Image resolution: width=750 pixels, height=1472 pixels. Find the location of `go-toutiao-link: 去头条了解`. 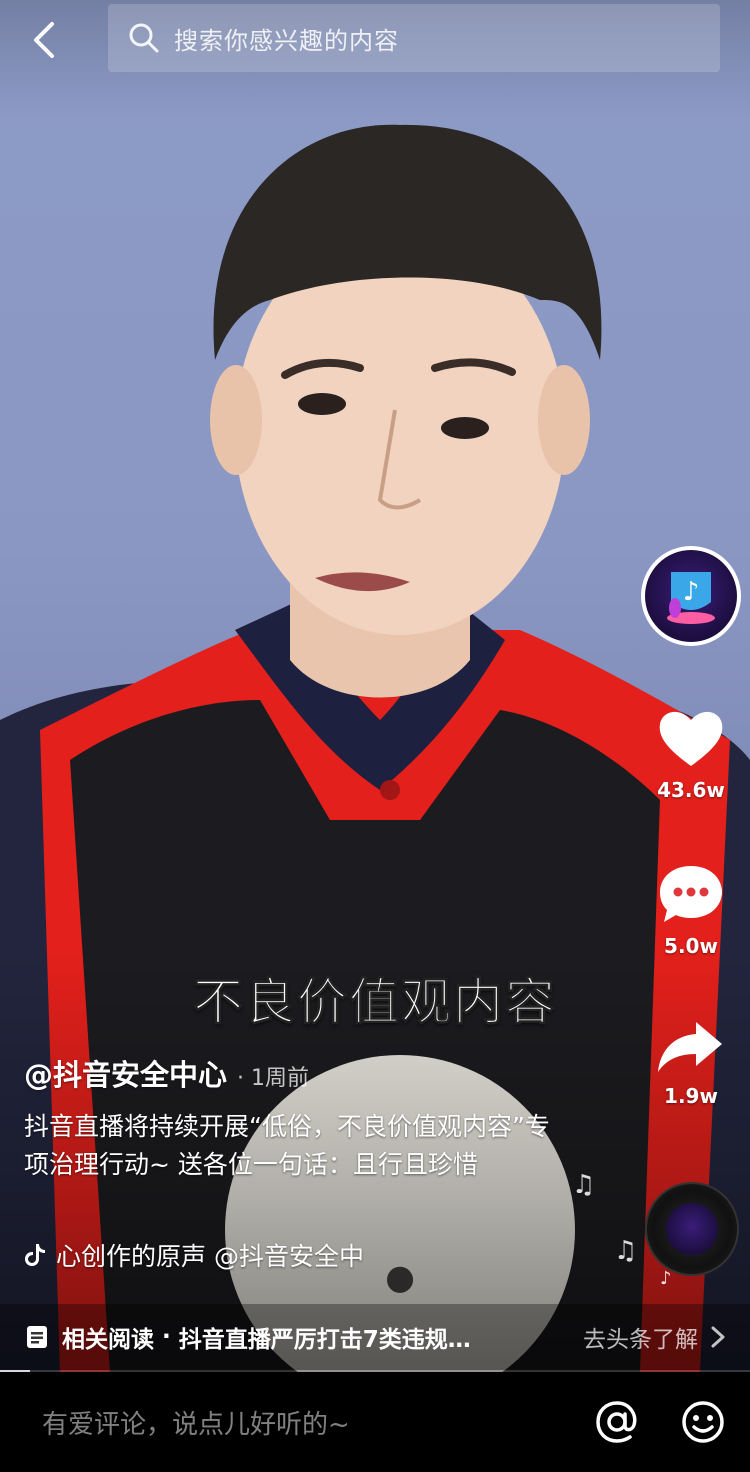

go-toutiao-link: 去头条了解 is located at coordinates (640, 1337).